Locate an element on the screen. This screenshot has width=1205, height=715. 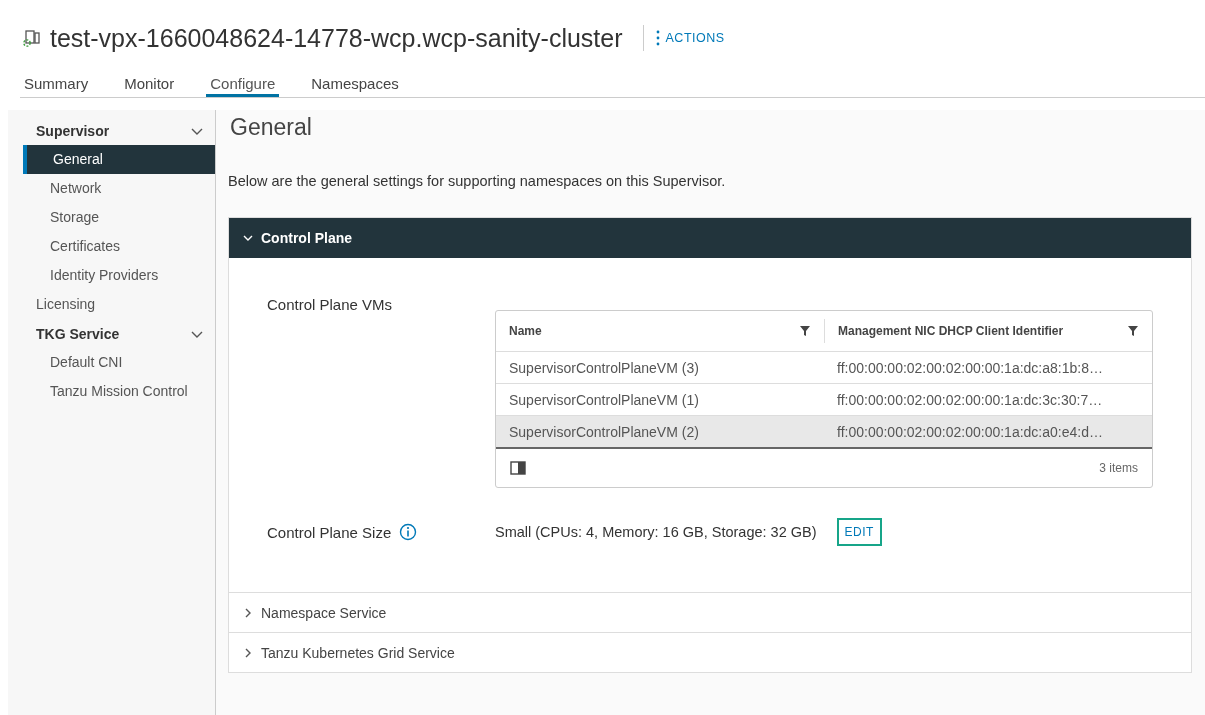
cluster-icon is located at coordinates (32, 38).